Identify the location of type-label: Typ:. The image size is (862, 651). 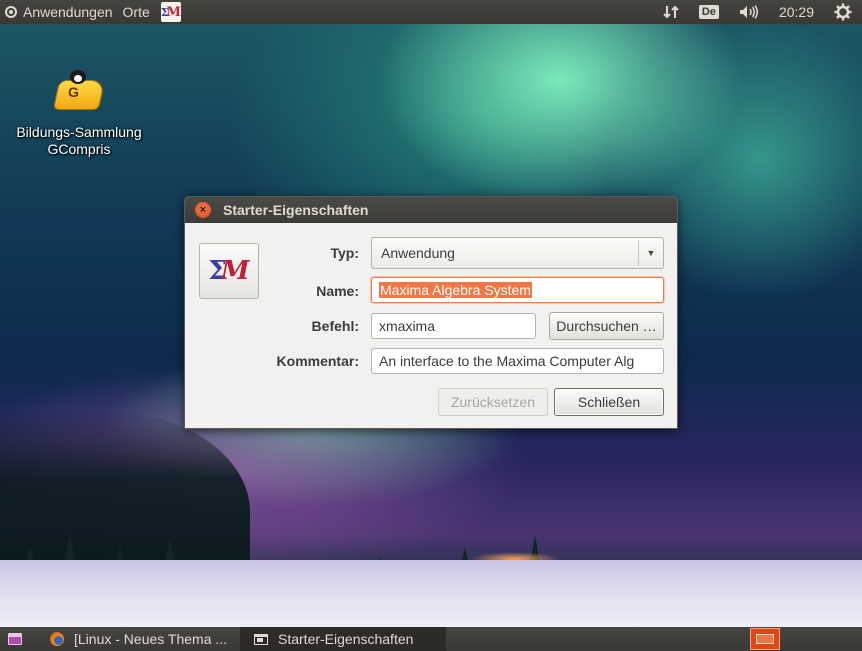
(344, 253).